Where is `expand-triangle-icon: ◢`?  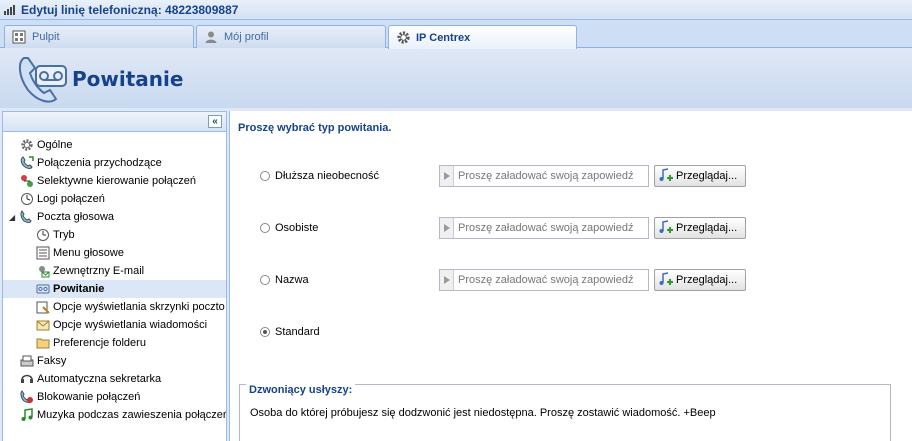 expand-triangle-icon: ◢ is located at coordinates (14, 217).